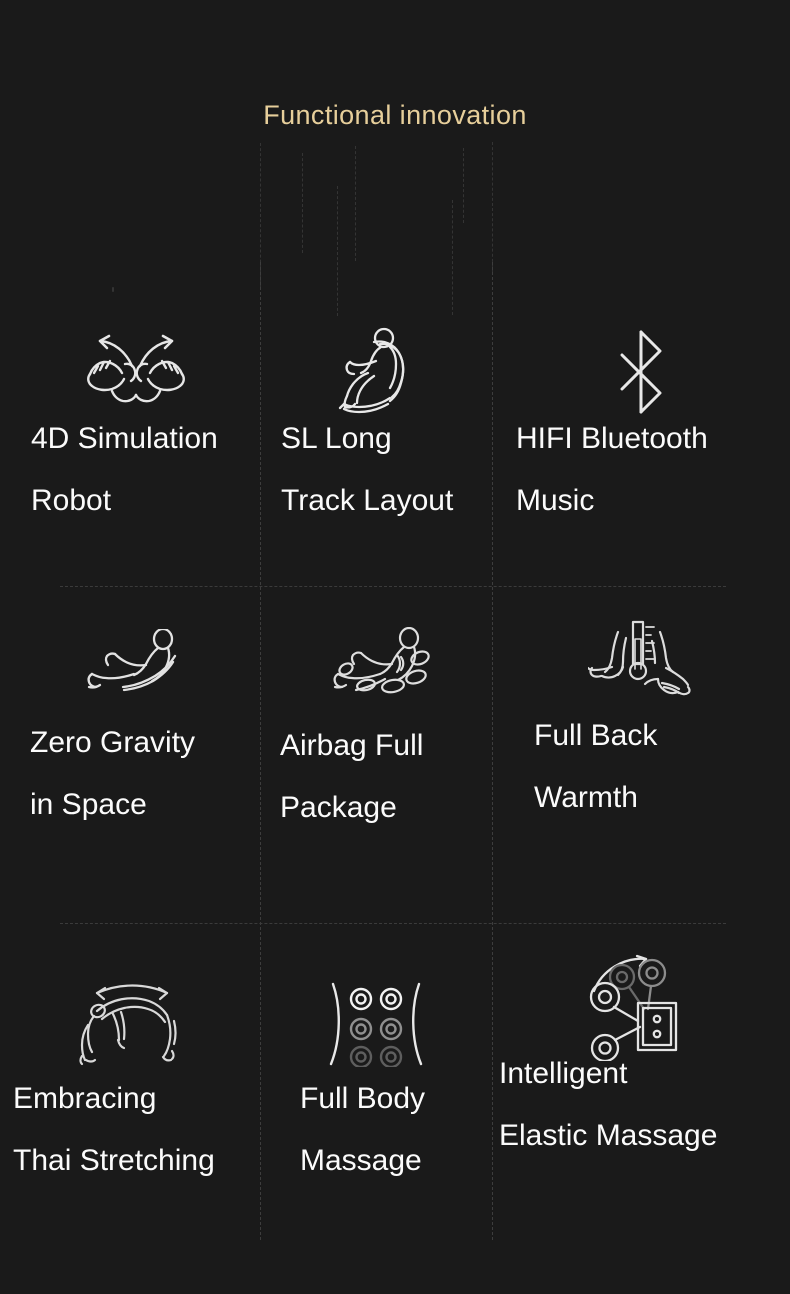 Image resolution: width=790 pixels, height=1294 pixels. I want to click on torso-massage-points-icon, so click(376, 1024).